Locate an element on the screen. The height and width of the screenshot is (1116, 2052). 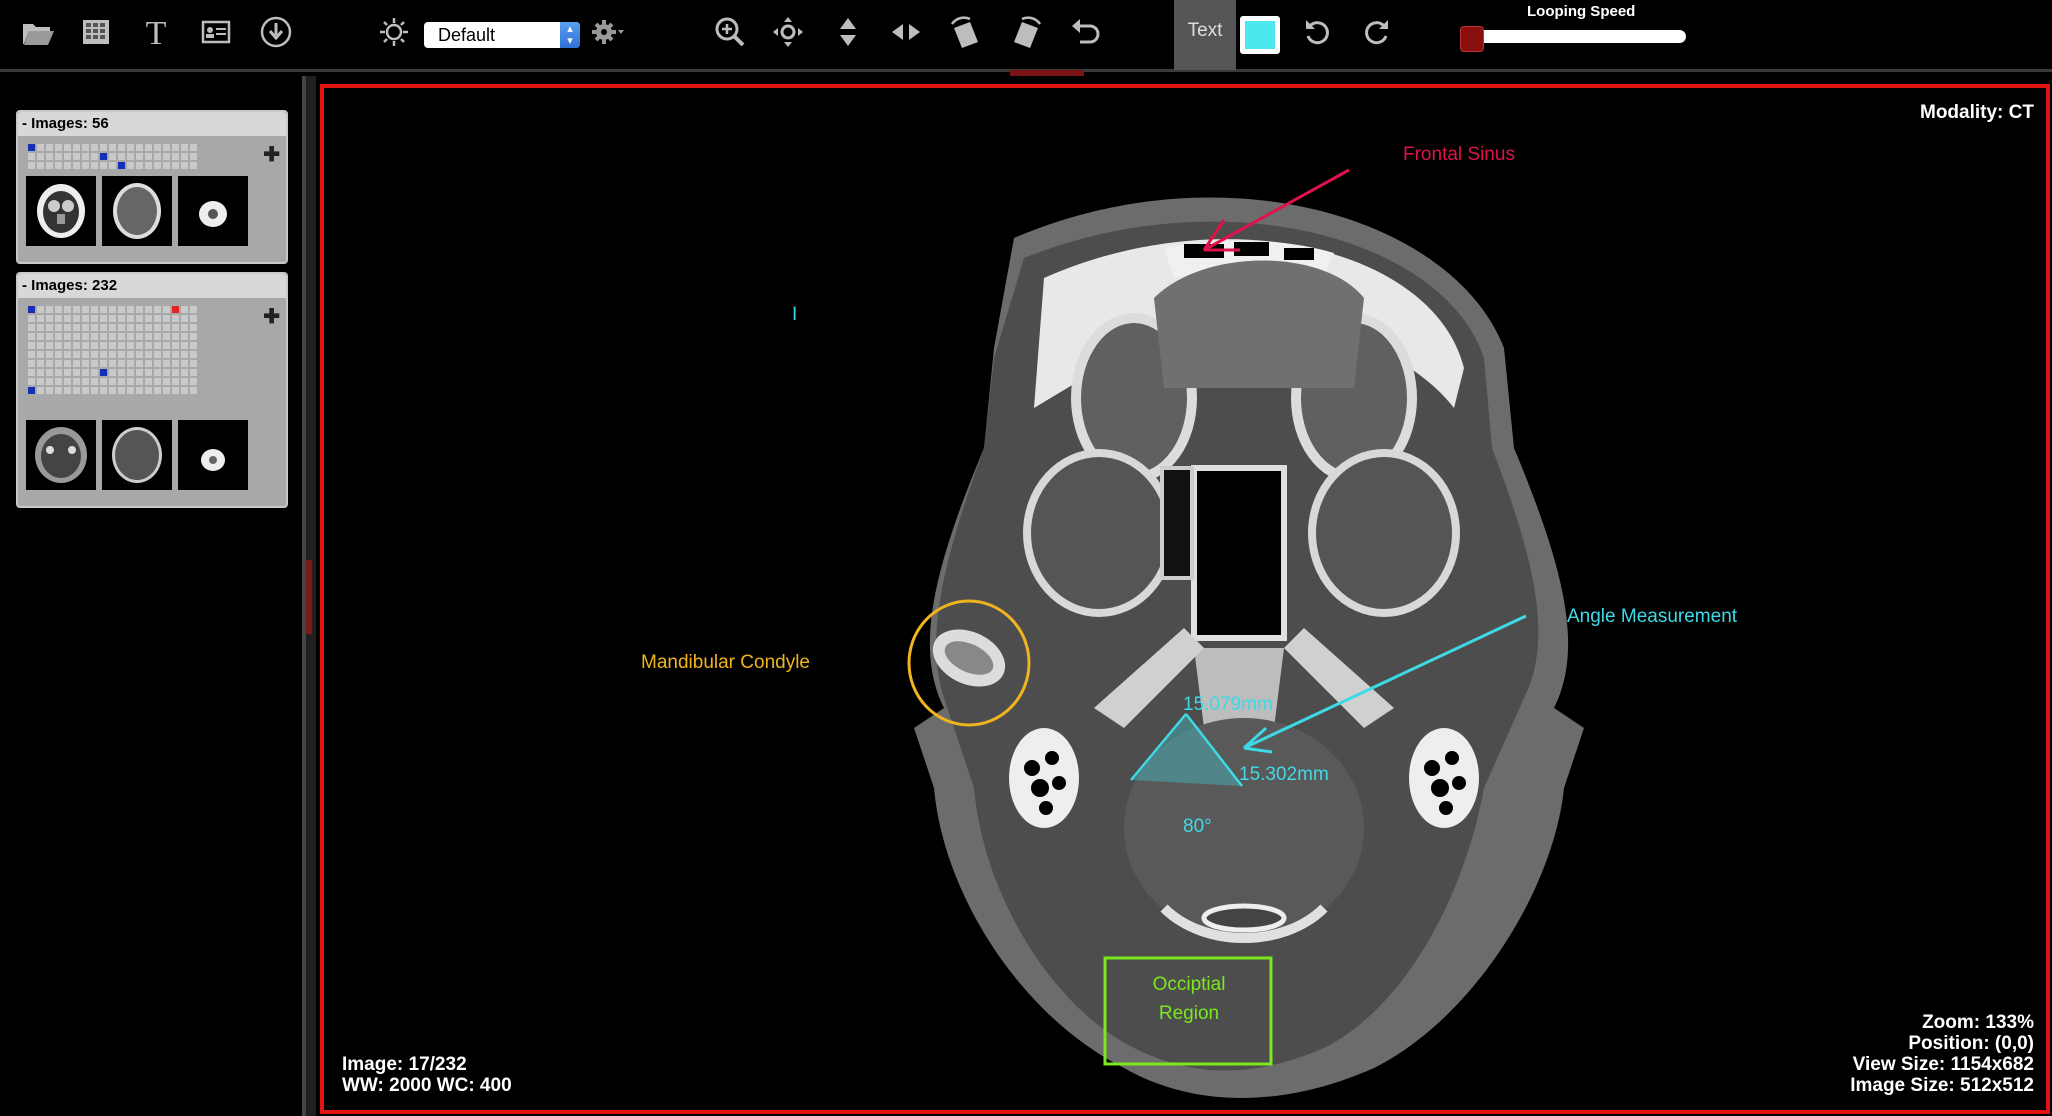
rotate-left-icon is located at coordinates (1318, 32).